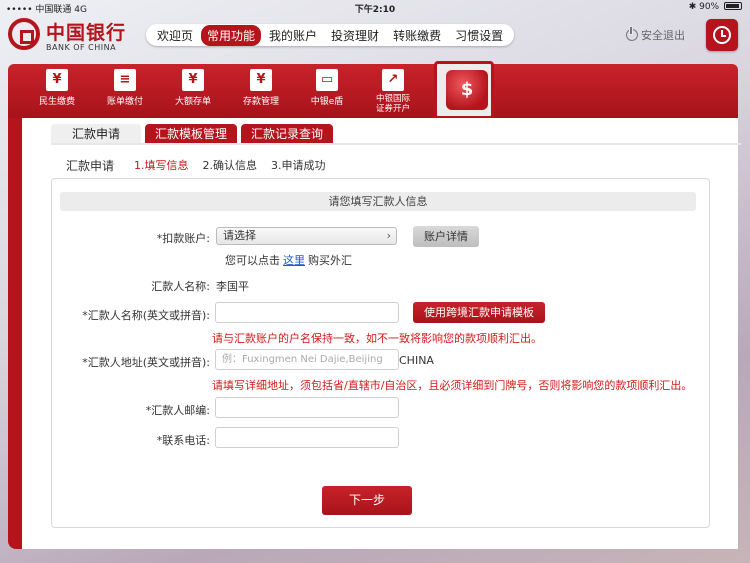 This screenshot has height=563, width=750. I want to click on nav-preferences: 习惯设置, so click(479, 35).